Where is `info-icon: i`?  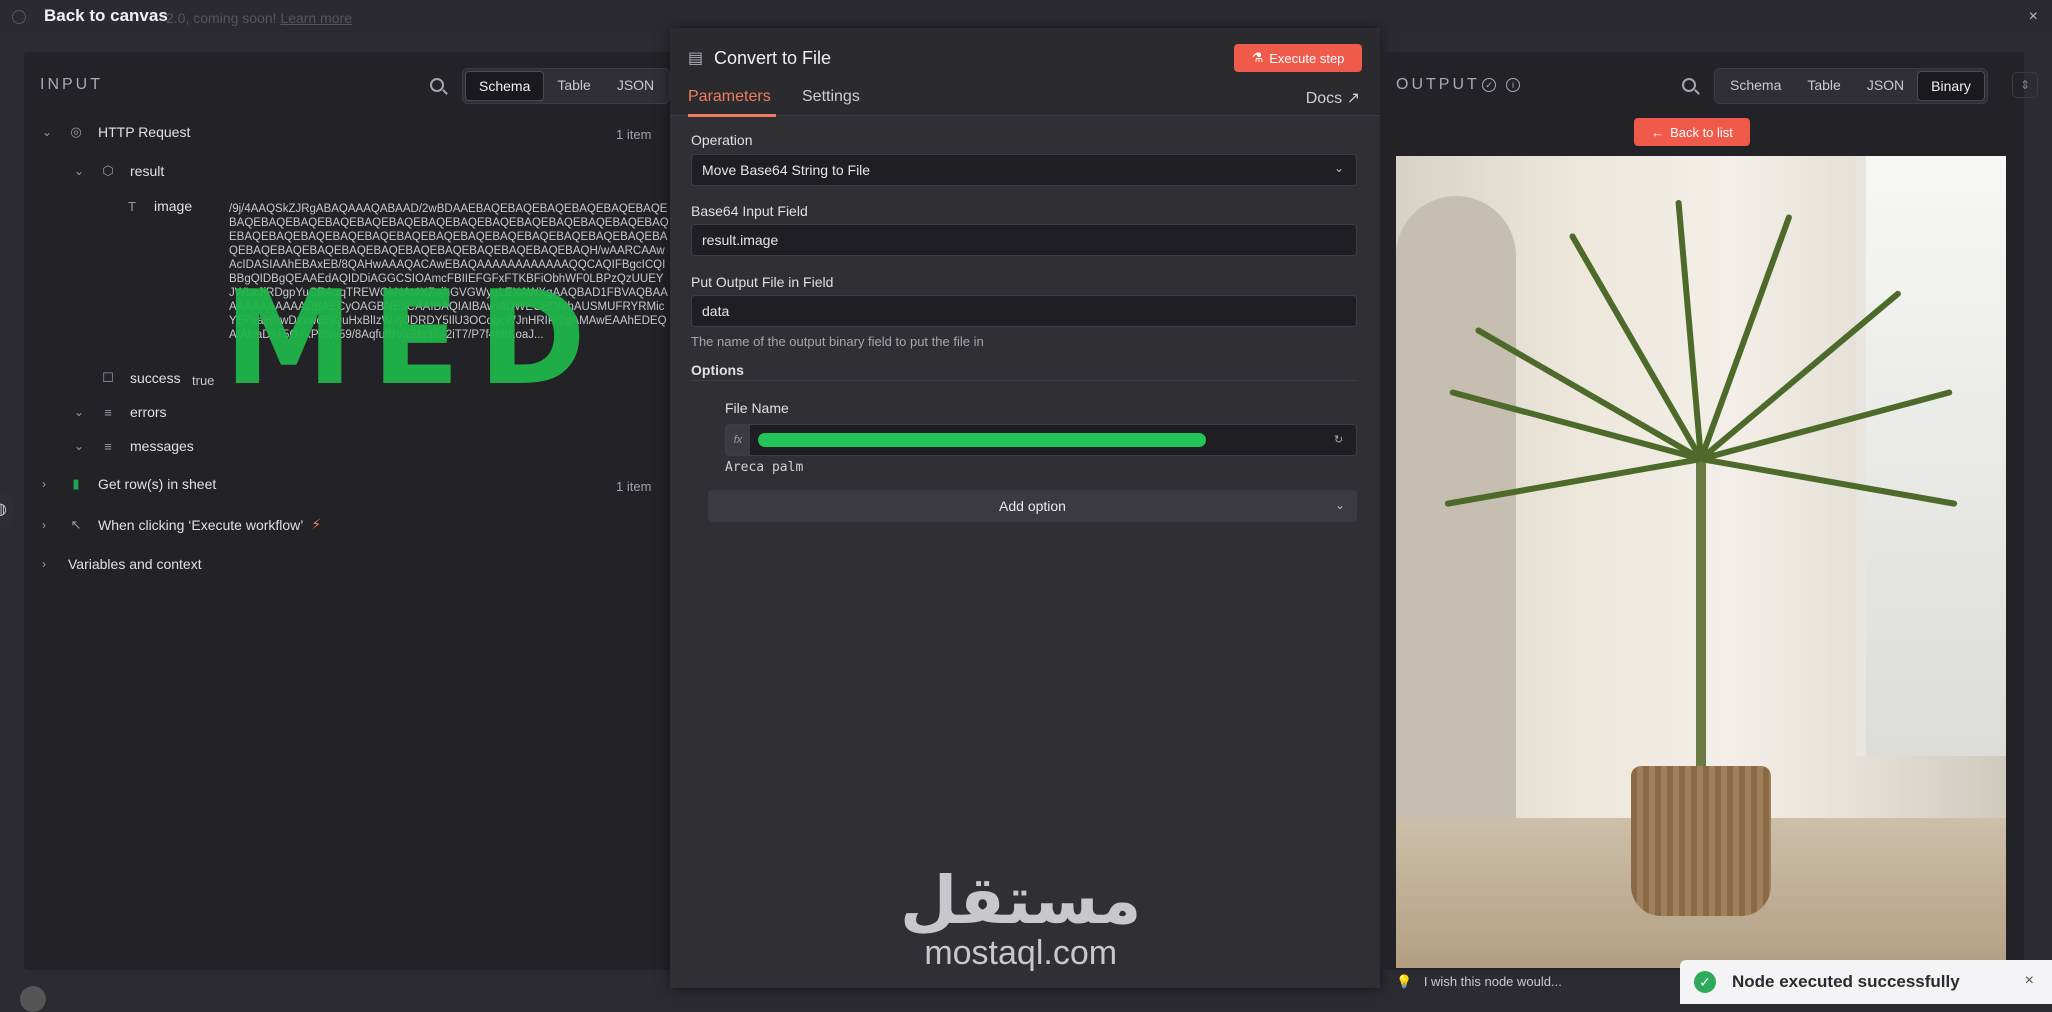
info-icon: i is located at coordinates (1513, 85).